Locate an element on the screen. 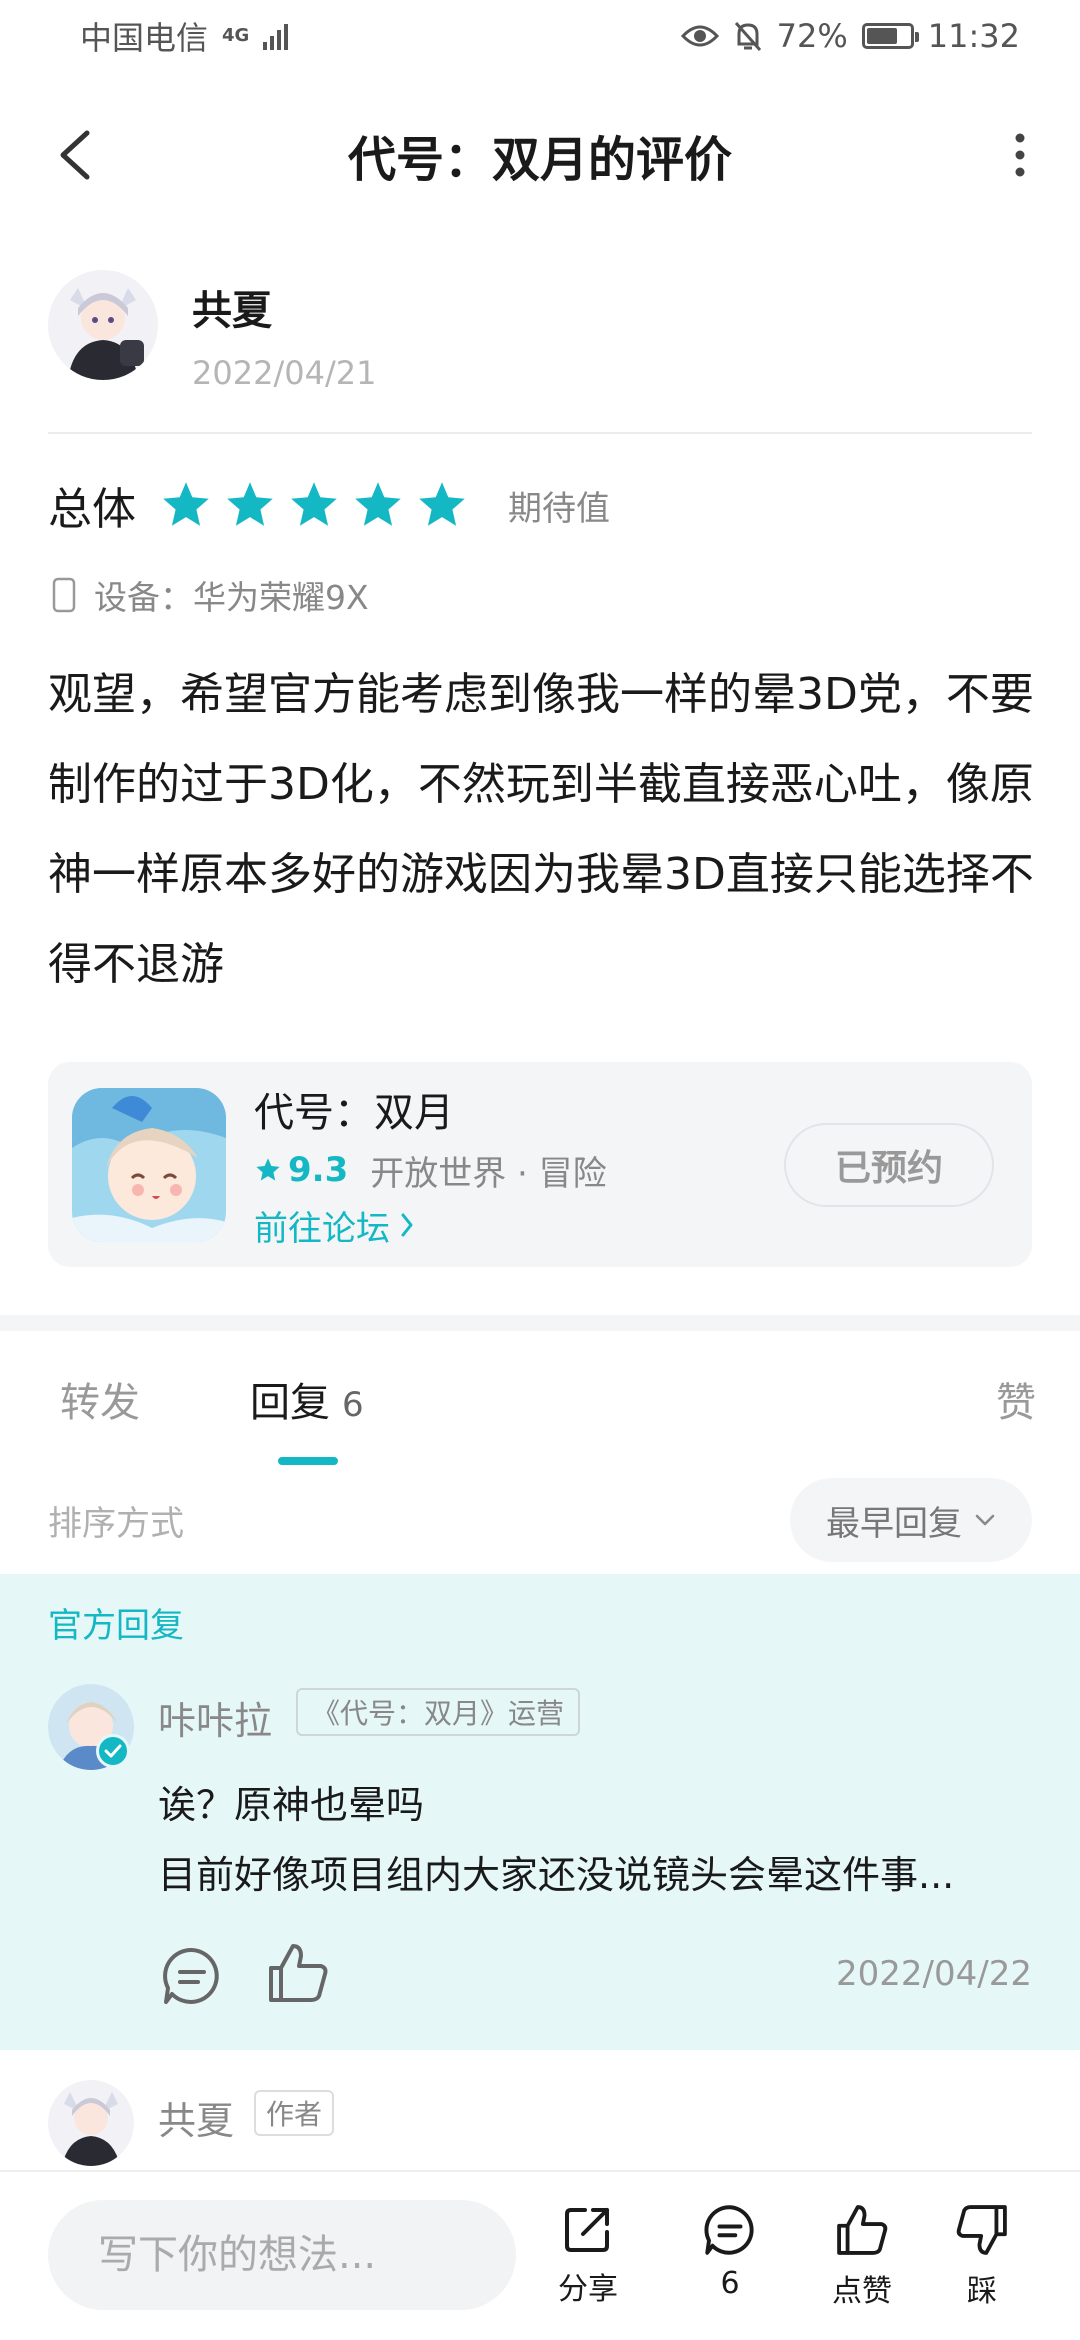 The width and height of the screenshot is (1080, 2340). author-badge: 作者 is located at coordinates (294, 2113).